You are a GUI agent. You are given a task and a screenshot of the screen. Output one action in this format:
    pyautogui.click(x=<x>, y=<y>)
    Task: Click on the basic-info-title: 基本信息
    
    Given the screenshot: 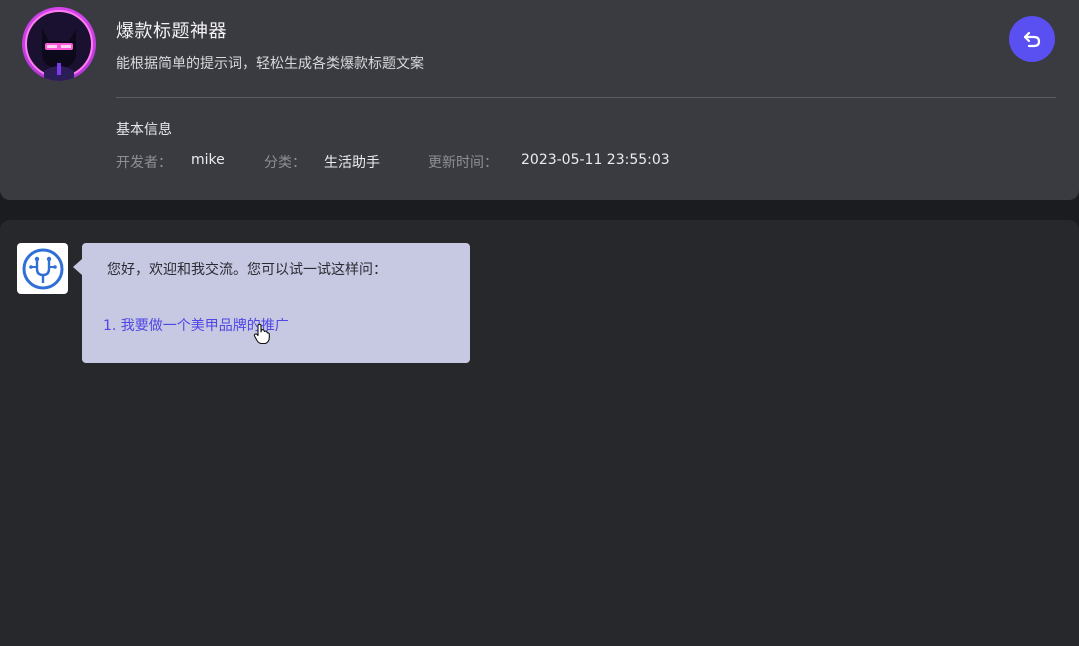 What is the action you would take?
    pyautogui.click(x=144, y=130)
    